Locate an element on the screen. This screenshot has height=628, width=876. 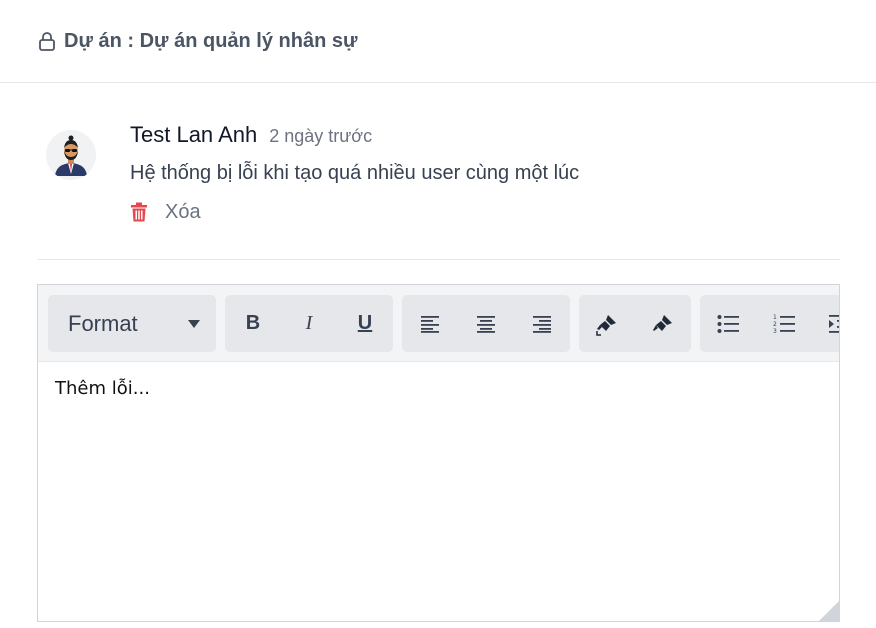
avatar-image is located at coordinates (71, 155).